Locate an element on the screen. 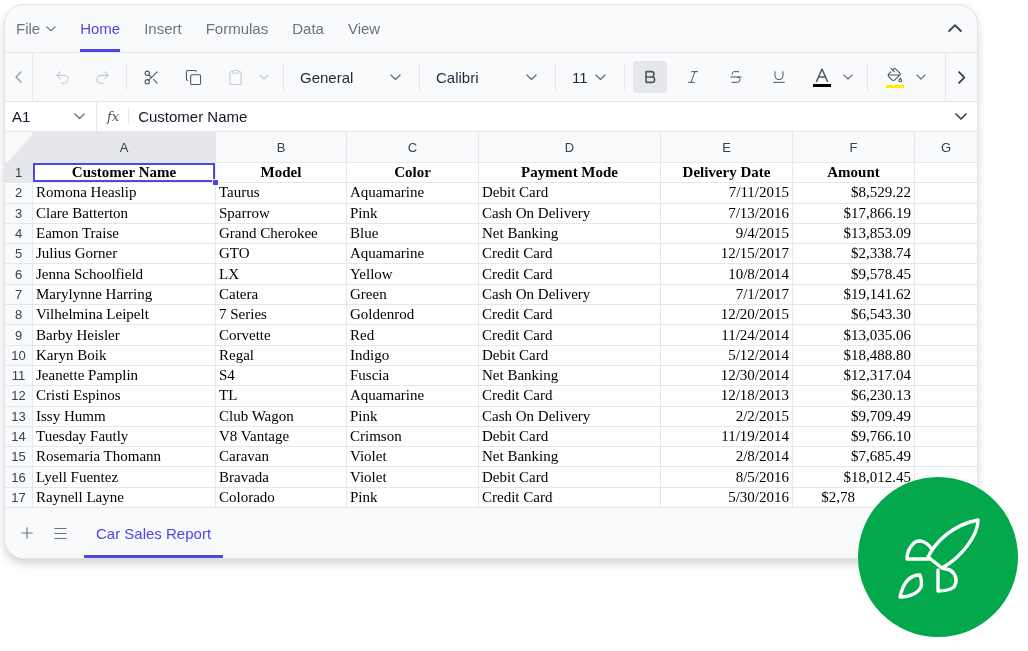  paint-bucket-icon is located at coordinates (895, 74).